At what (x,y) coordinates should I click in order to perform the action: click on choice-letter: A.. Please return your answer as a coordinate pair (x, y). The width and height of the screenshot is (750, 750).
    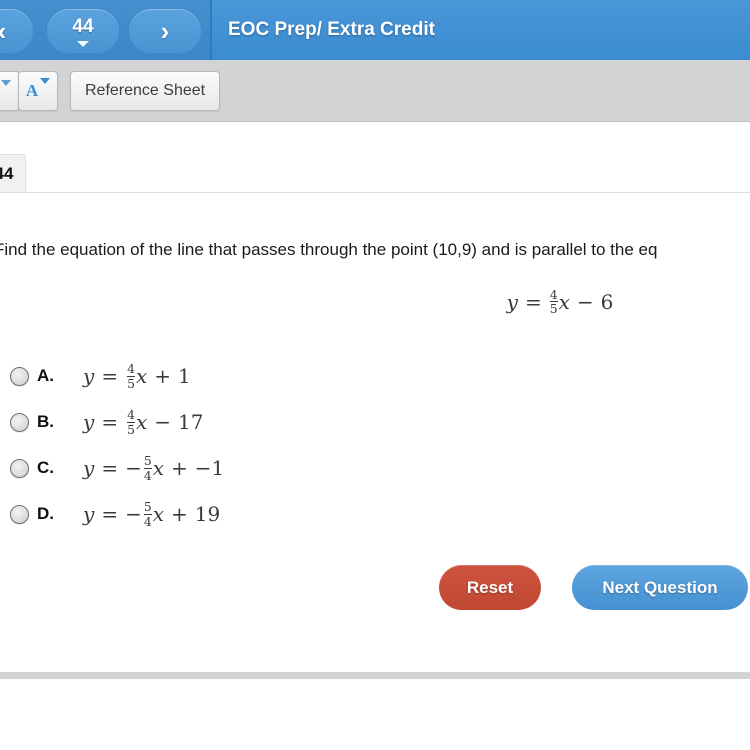
    Looking at the image, I should click on (45, 375).